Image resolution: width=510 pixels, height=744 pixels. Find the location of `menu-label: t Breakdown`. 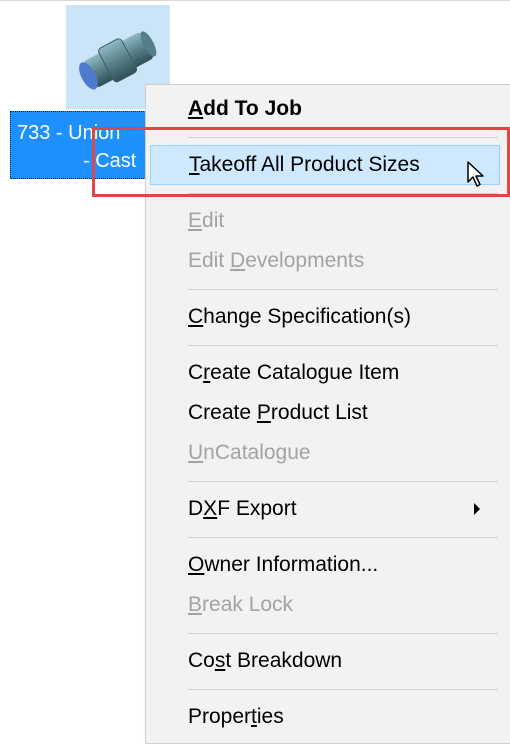

menu-label: t Breakdown is located at coordinates (284, 660).